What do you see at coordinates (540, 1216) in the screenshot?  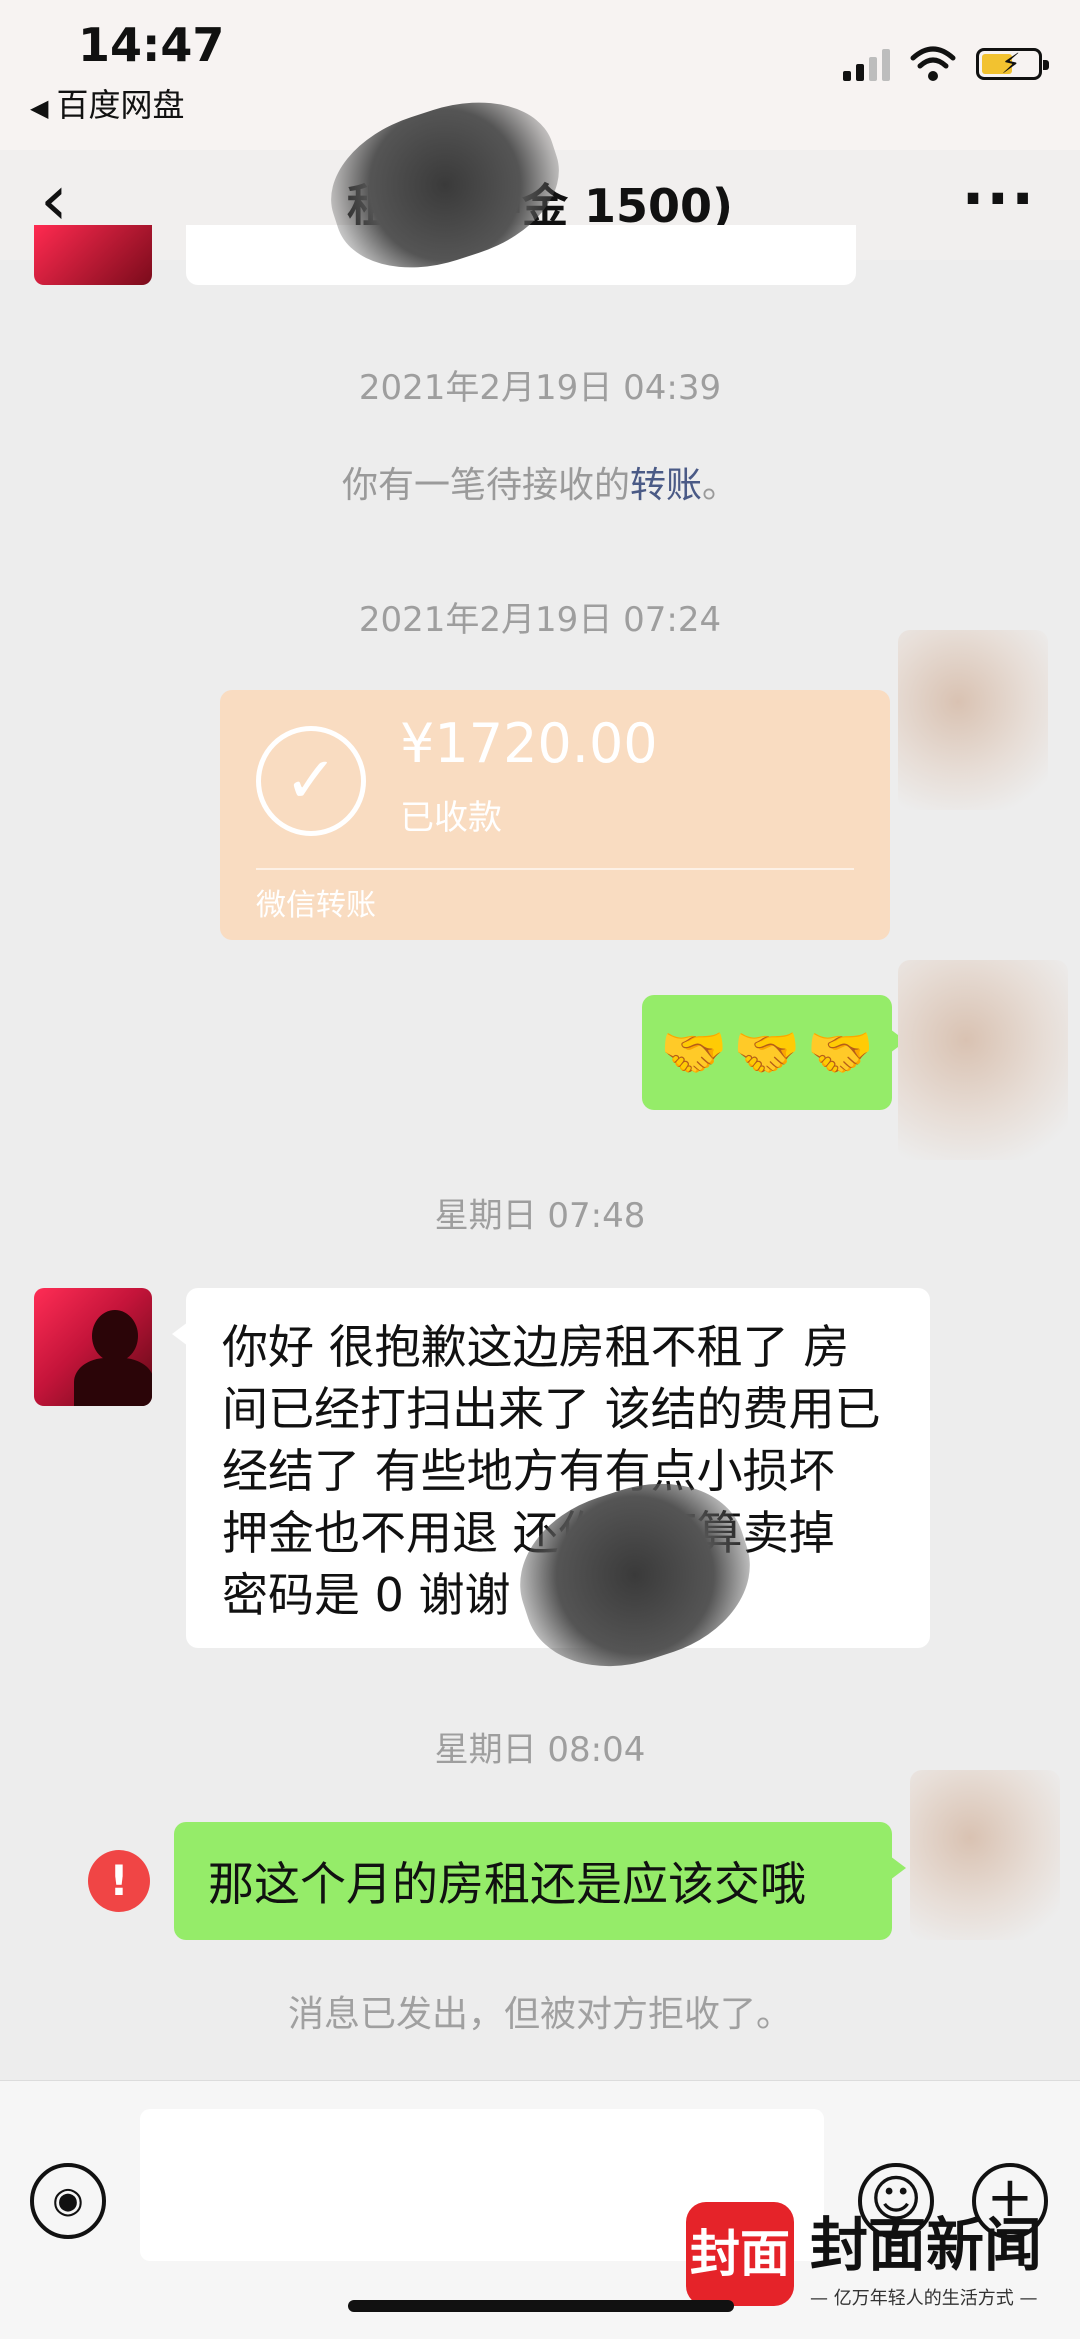 I see `timestamp: 星期日 07:48` at bounding box center [540, 1216].